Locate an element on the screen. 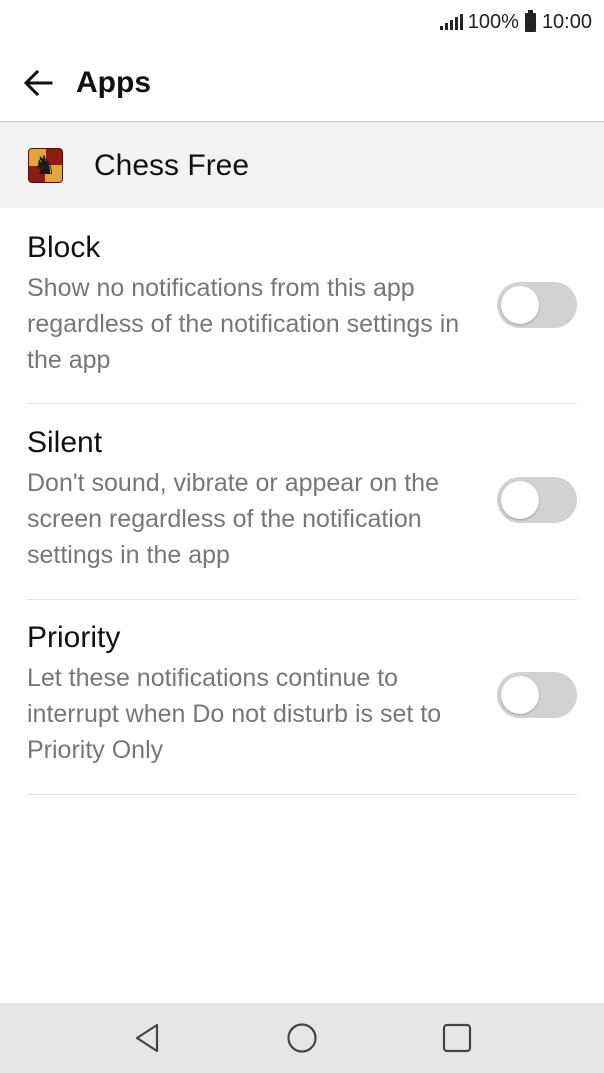 The width and height of the screenshot is (604, 1073). recents-square-icon is located at coordinates (457, 1038).